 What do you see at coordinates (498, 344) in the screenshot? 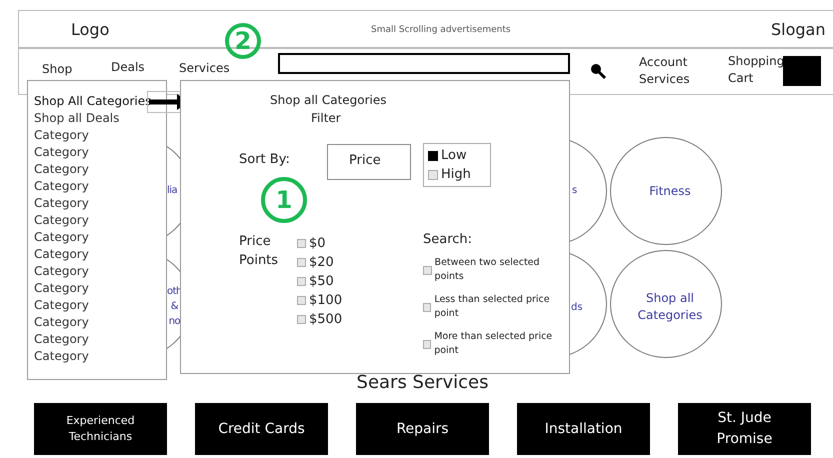
I see `search-option: More than selected price point` at bounding box center [498, 344].